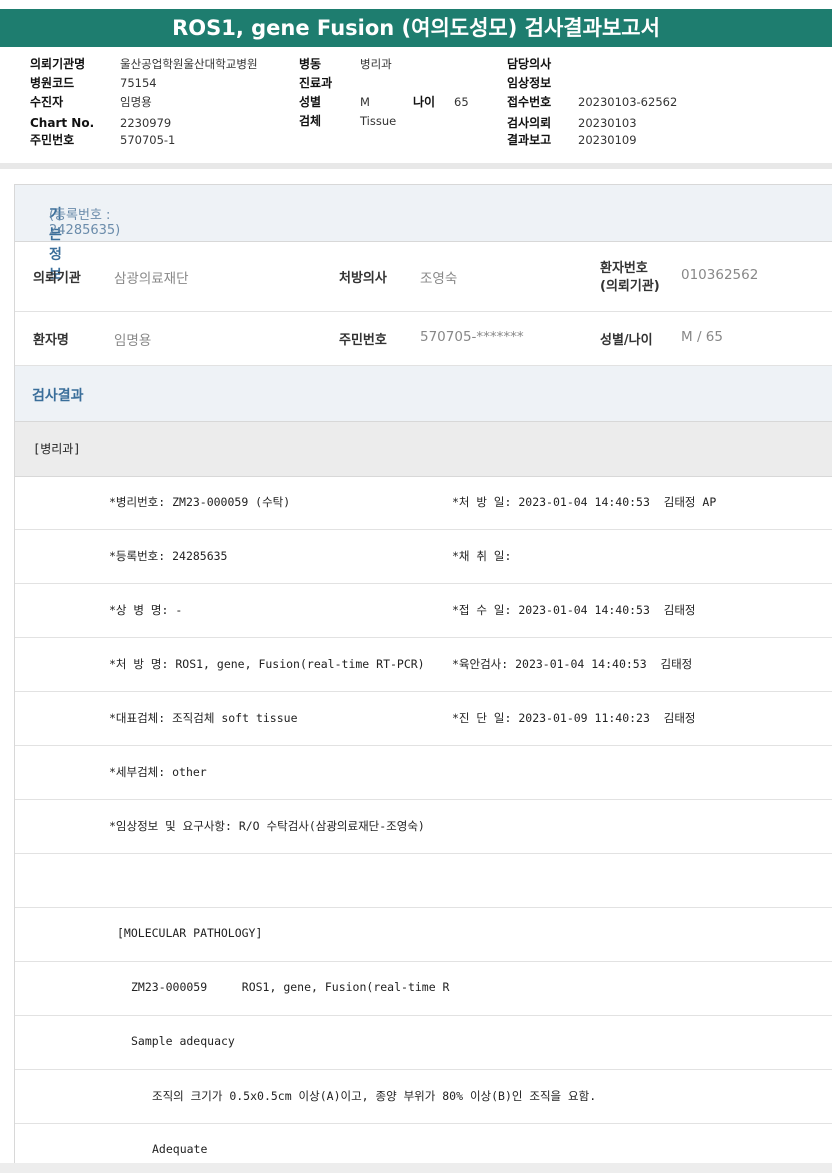 The width and height of the screenshot is (832, 1173). Describe the element at coordinates (607, 140) in the screenshot. I see `report-date-value: 20230109` at that location.